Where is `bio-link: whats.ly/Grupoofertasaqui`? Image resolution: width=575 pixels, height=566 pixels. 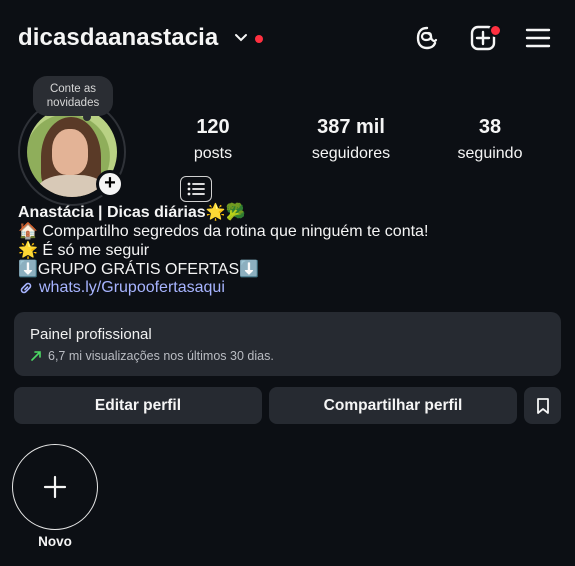
bio-link: whats.ly/Grupoofertasaqui is located at coordinates (121, 288).